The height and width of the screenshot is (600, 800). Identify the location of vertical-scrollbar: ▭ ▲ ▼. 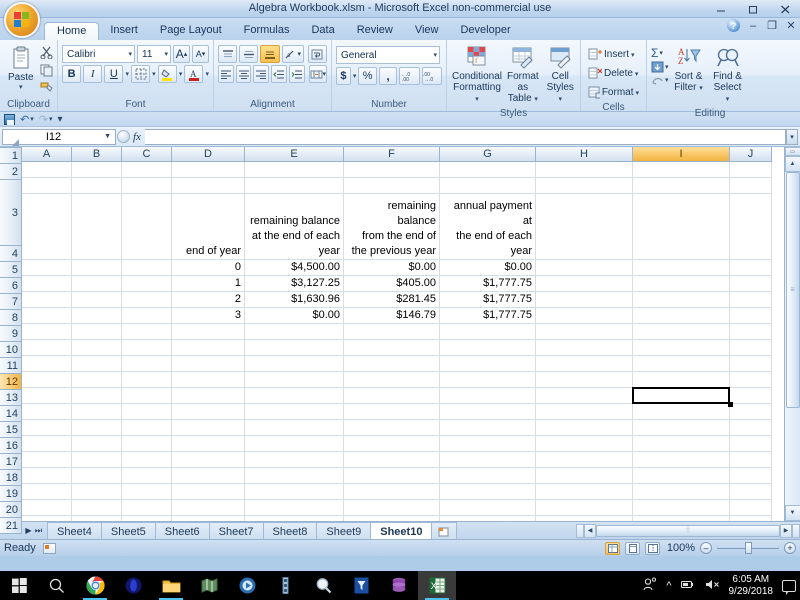
(792, 334).